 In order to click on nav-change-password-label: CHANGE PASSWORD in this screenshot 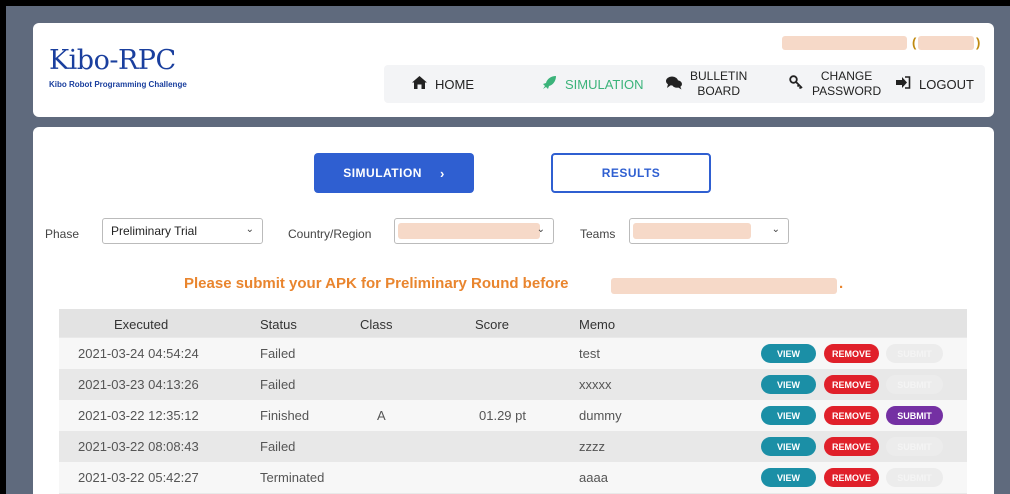, I will do `click(846, 84)`.